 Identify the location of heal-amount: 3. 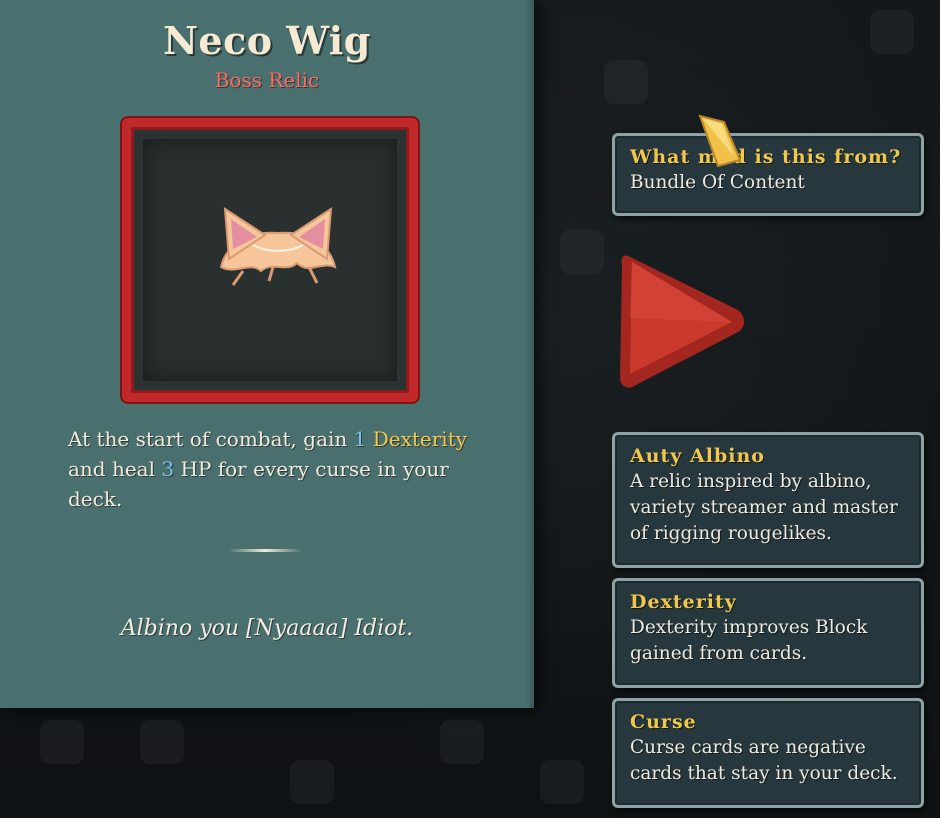
(168, 469).